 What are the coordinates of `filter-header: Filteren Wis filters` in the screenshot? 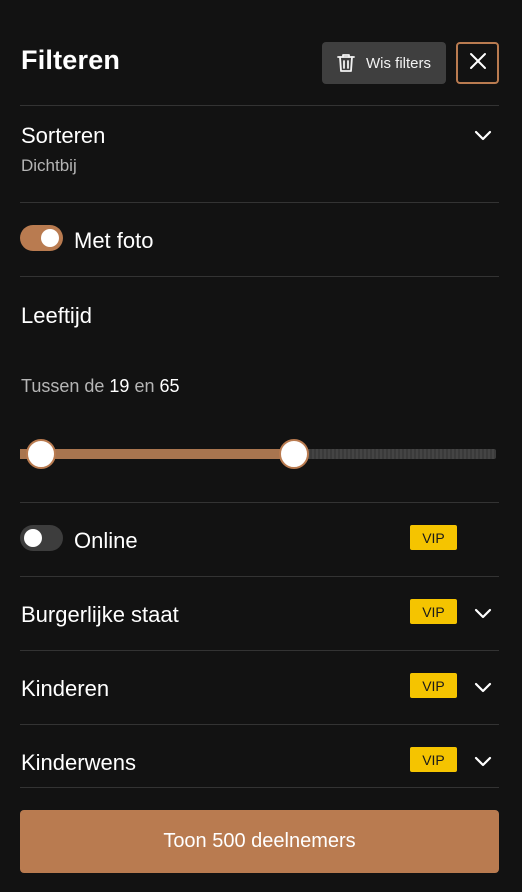 It's located at (261, 53).